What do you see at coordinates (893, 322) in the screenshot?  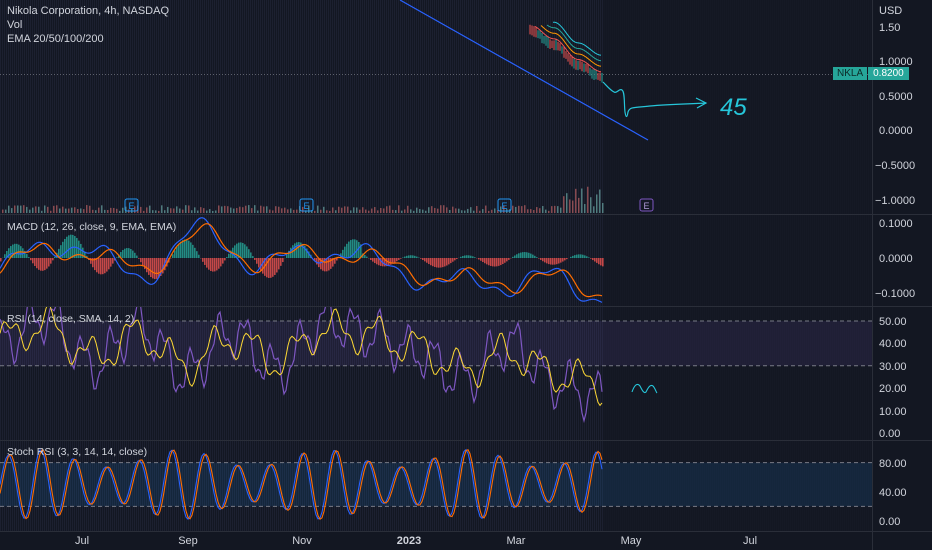 I see `rsi-tick: 50.00` at bounding box center [893, 322].